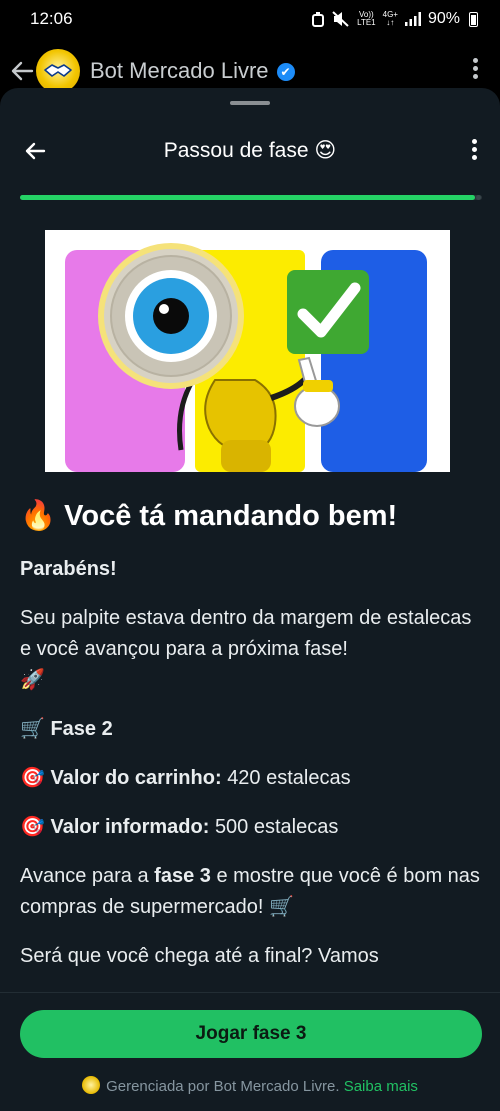 The height and width of the screenshot is (1111, 500). What do you see at coordinates (289, 778) in the screenshot?
I see `cart-value: 420 estalecas` at bounding box center [289, 778].